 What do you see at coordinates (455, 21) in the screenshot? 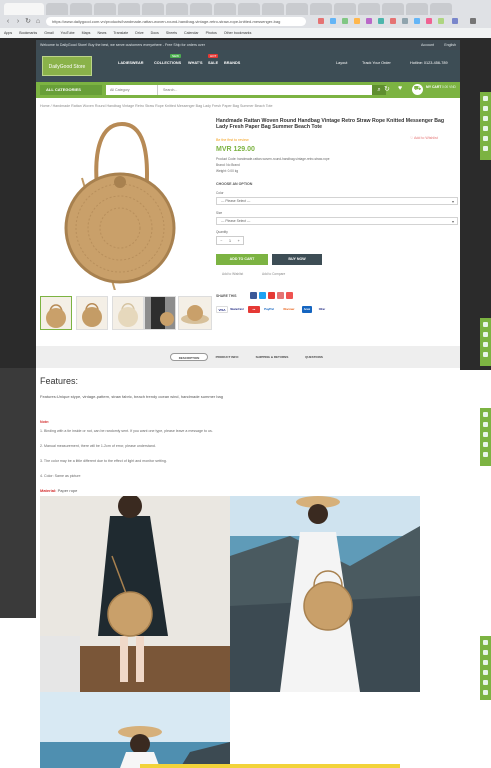
I see `profile-icon` at bounding box center [455, 21].